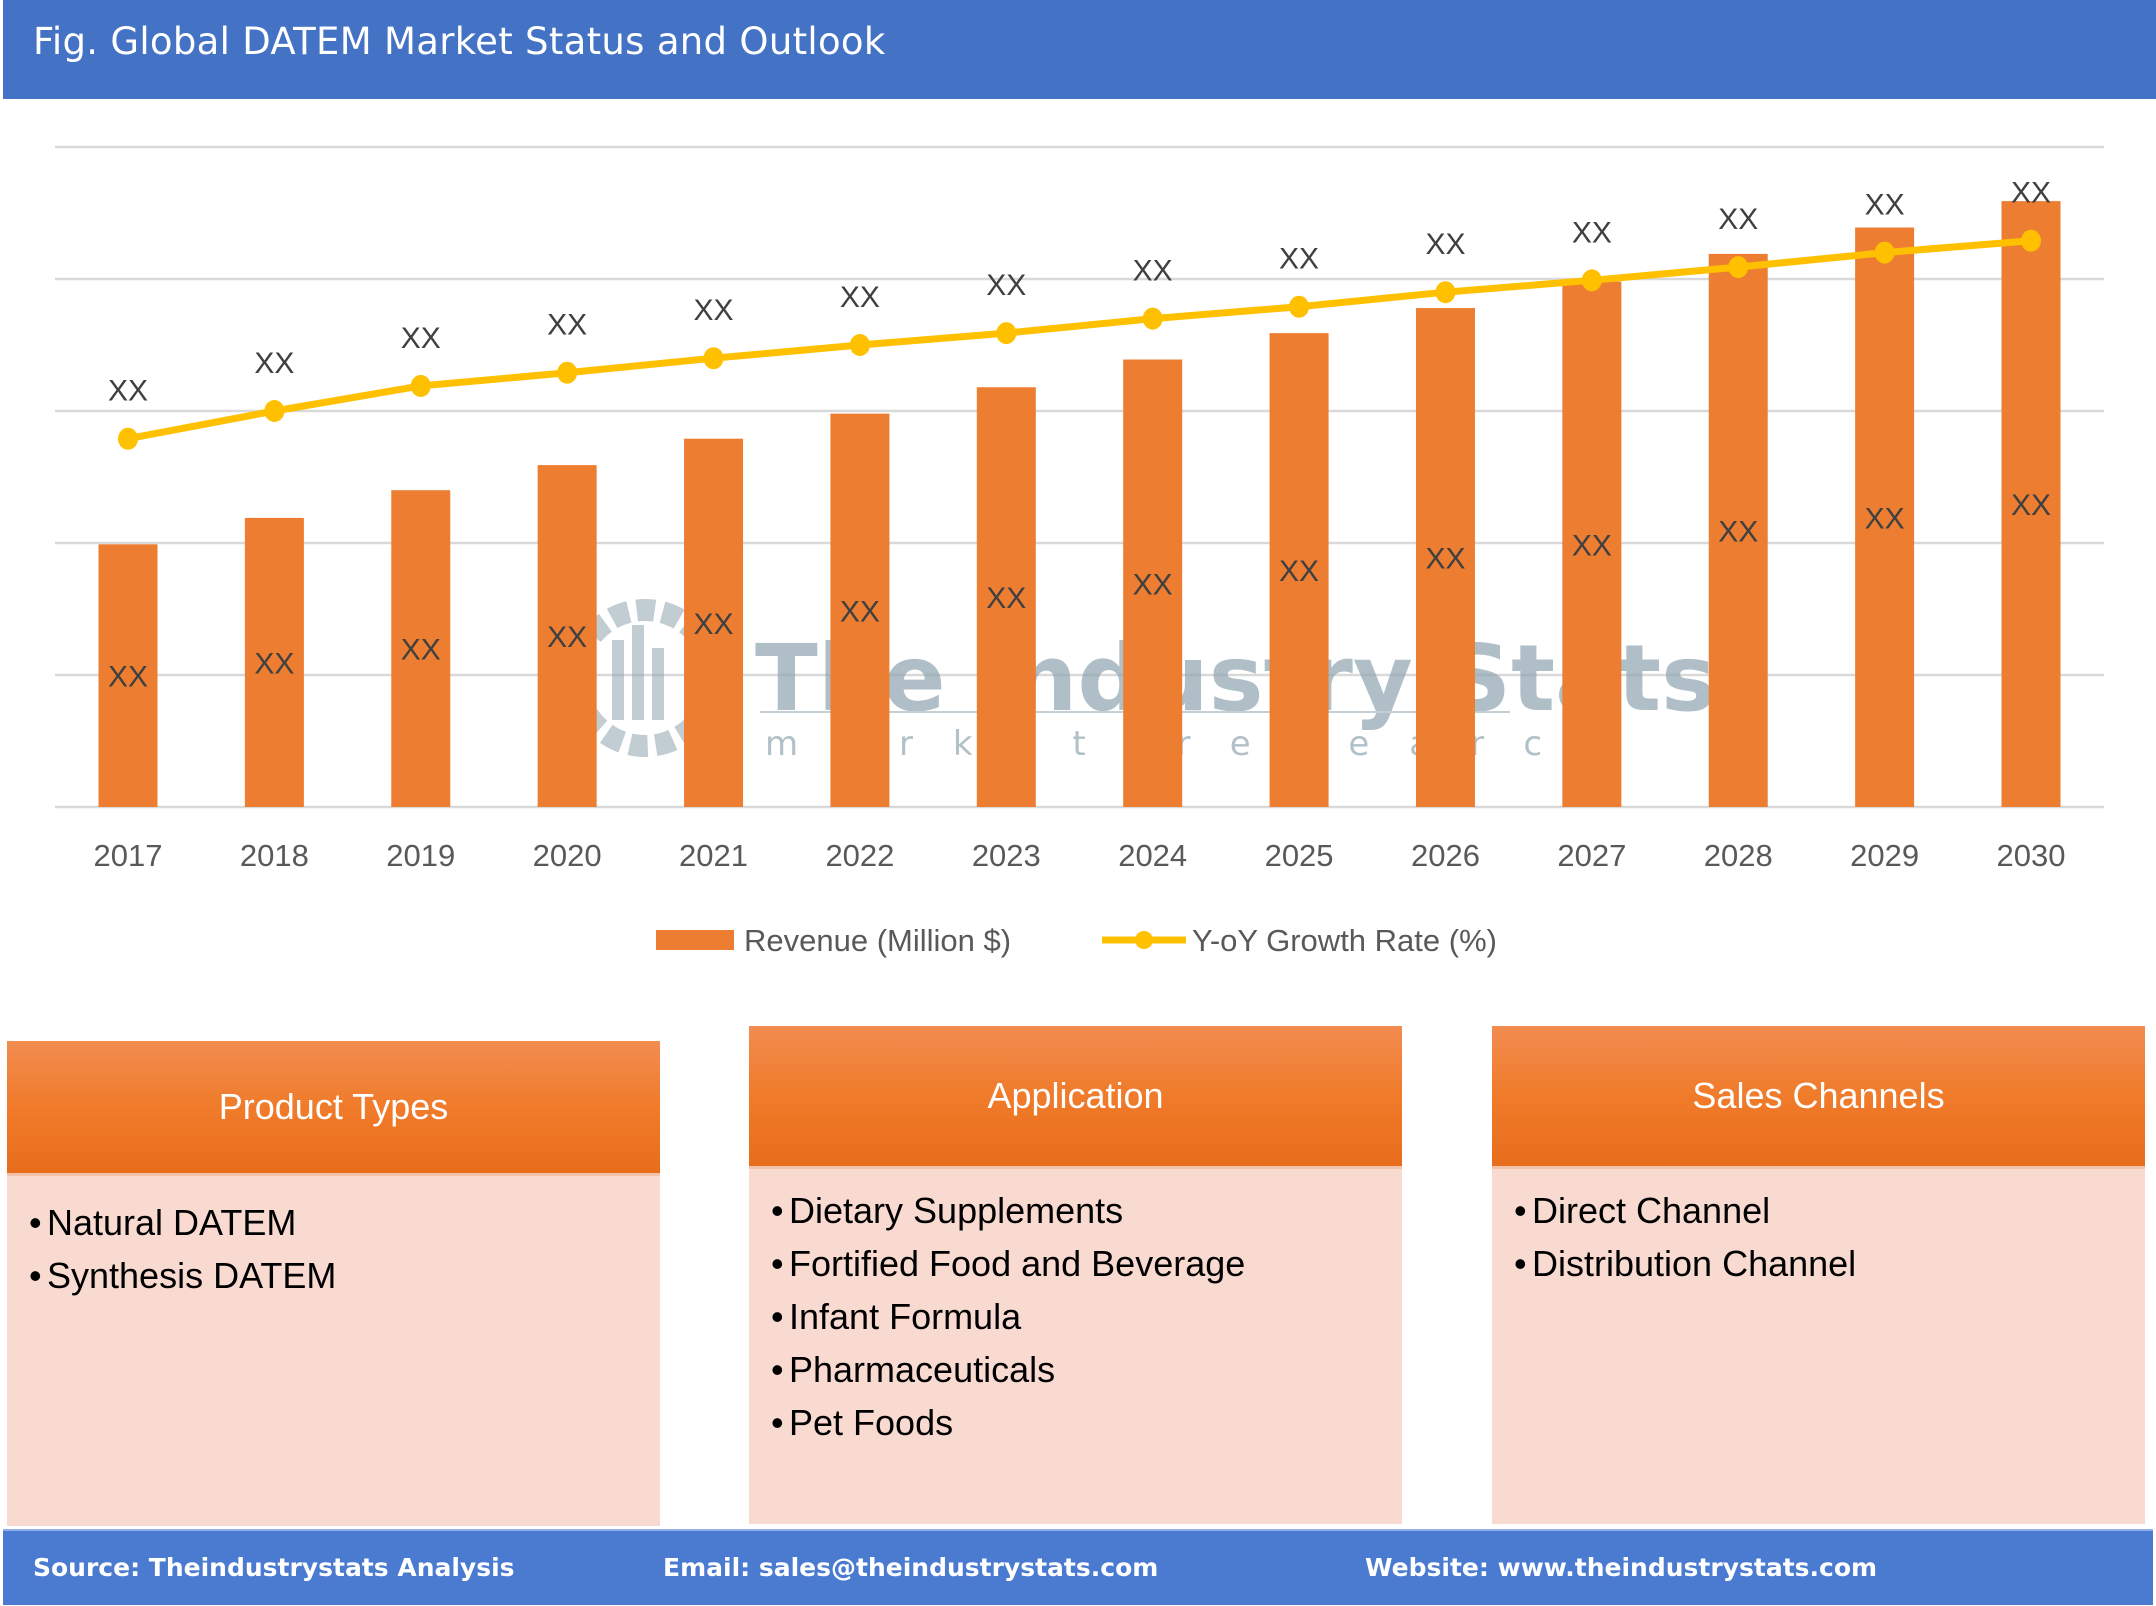 This screenshot has height=1606, width=2156. Describe the element at coordinates (333, 1108) in the screenshot. I see `panel-header: Product Types` at that location.